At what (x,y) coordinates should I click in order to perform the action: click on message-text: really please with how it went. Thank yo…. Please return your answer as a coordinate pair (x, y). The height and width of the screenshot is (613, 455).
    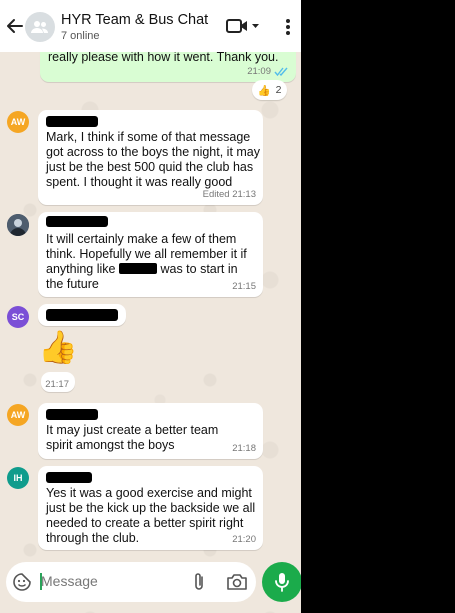
    Looking at the image, I should click on (163, 57).